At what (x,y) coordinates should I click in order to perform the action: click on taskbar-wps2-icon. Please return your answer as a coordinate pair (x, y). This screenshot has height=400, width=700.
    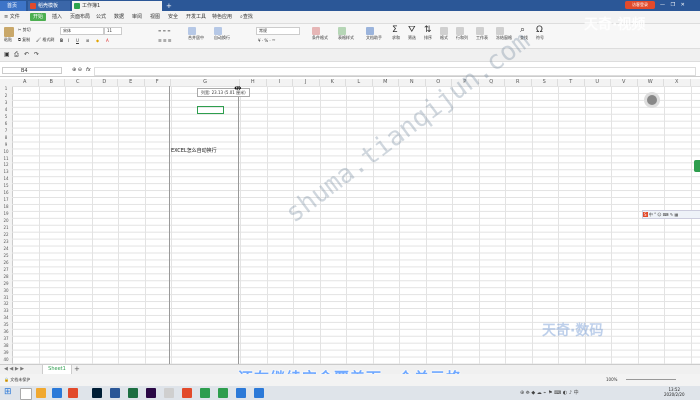
    Looking at the image, I should click on (223, 393).